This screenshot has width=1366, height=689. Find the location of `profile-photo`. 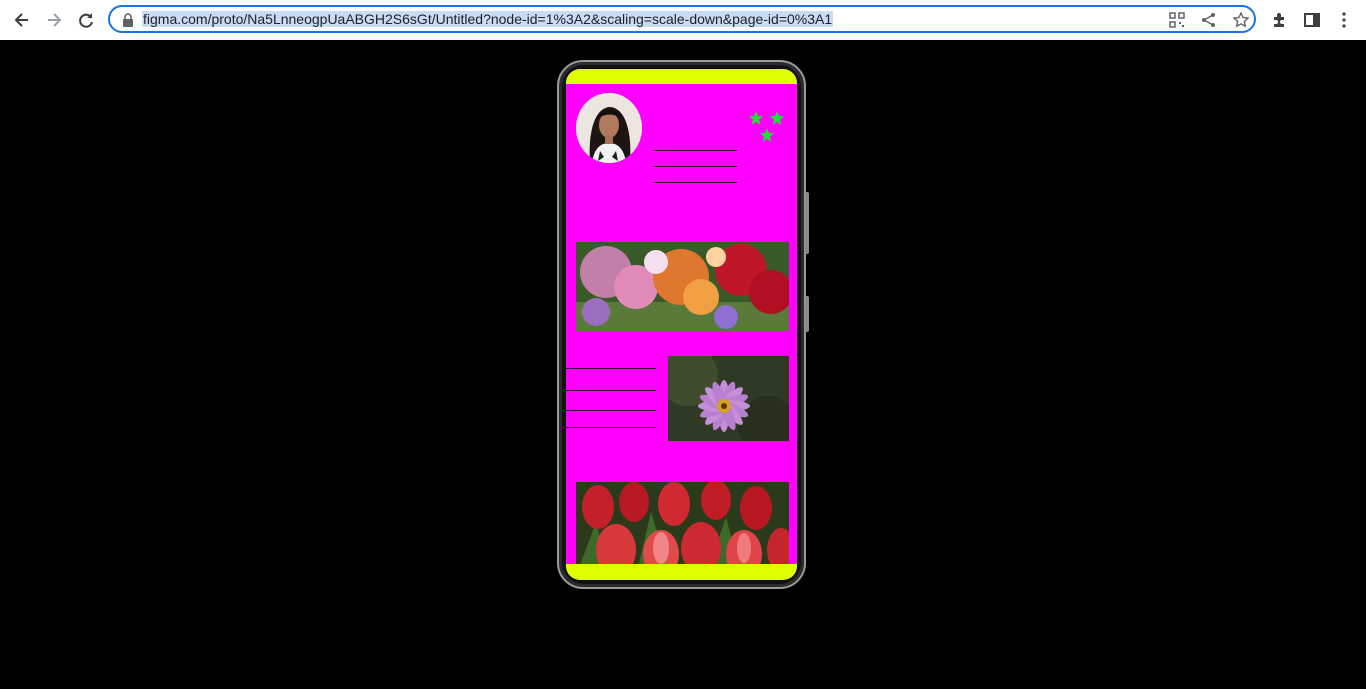

profile-photo is located at coordinates (609, 128).